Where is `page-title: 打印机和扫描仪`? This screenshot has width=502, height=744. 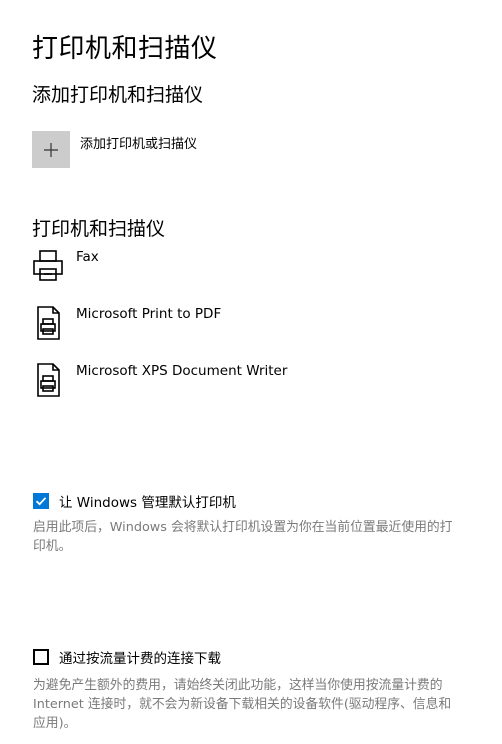
page-title: 打印机和扫描仪 is located at coordinates (125, 49).